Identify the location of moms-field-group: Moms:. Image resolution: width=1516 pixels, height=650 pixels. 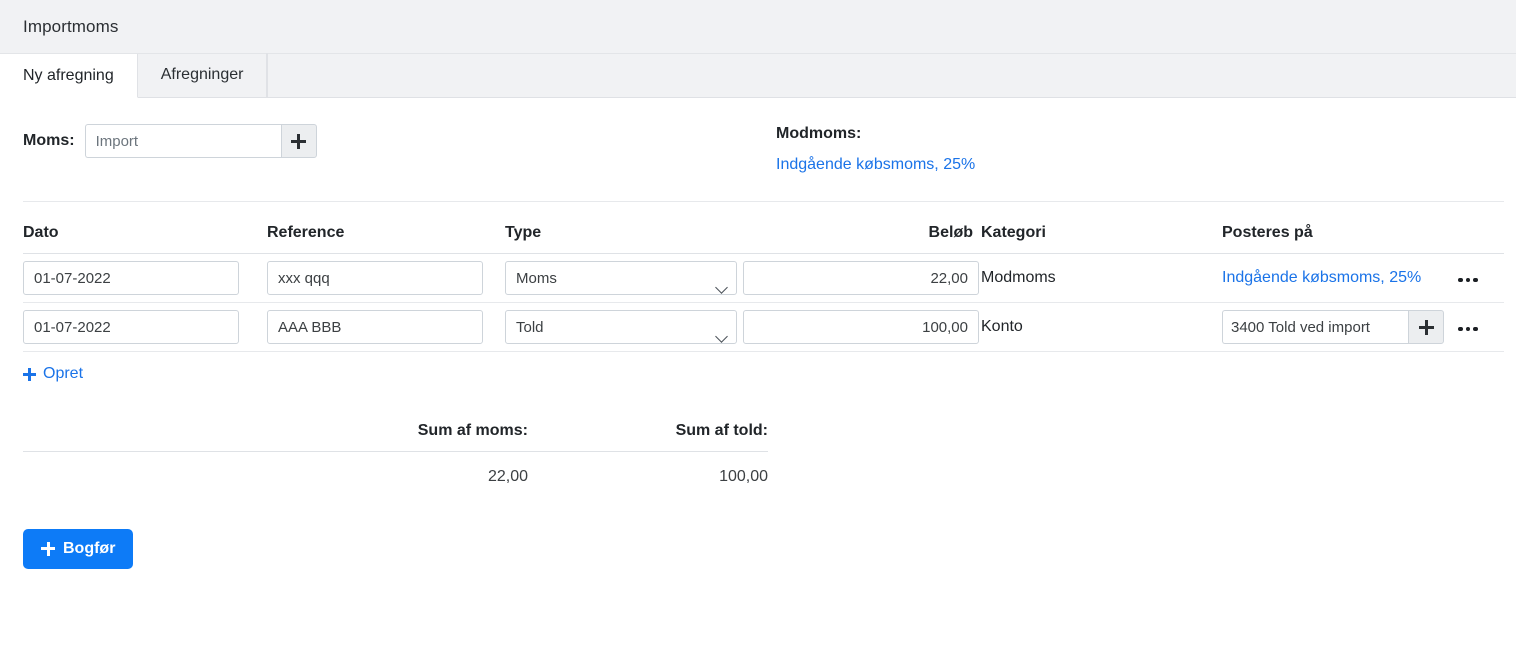
(380, 141).